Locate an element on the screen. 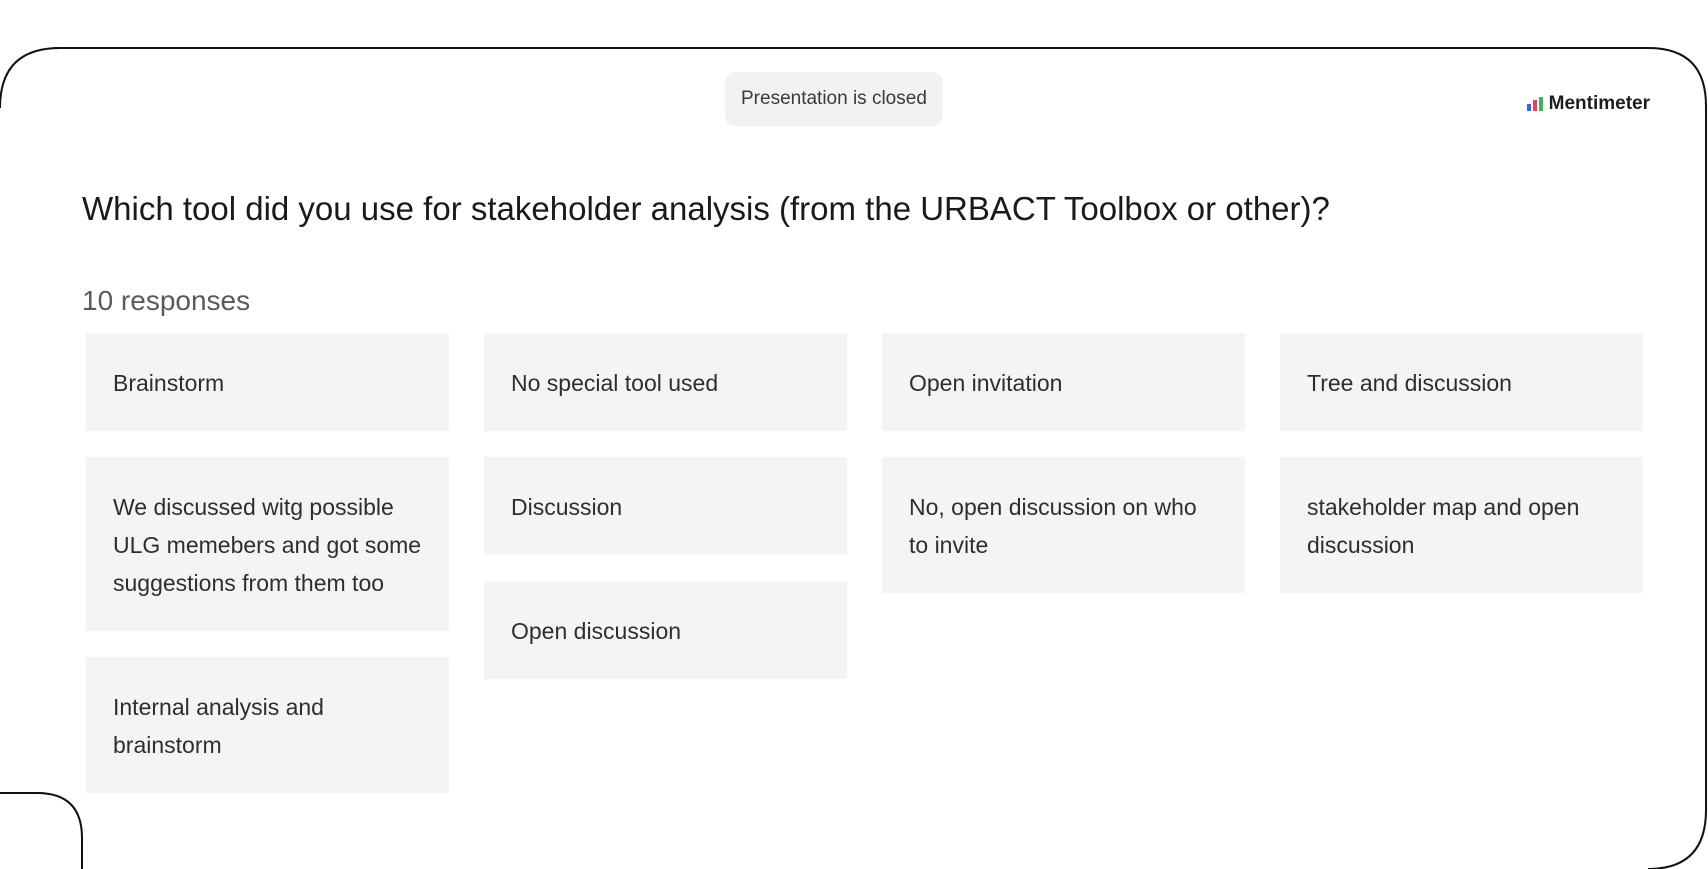 The height and width of the screenshot is (869, 1708). mentimeter-logo: Mentimeter is located at coordinates (1588, 104).